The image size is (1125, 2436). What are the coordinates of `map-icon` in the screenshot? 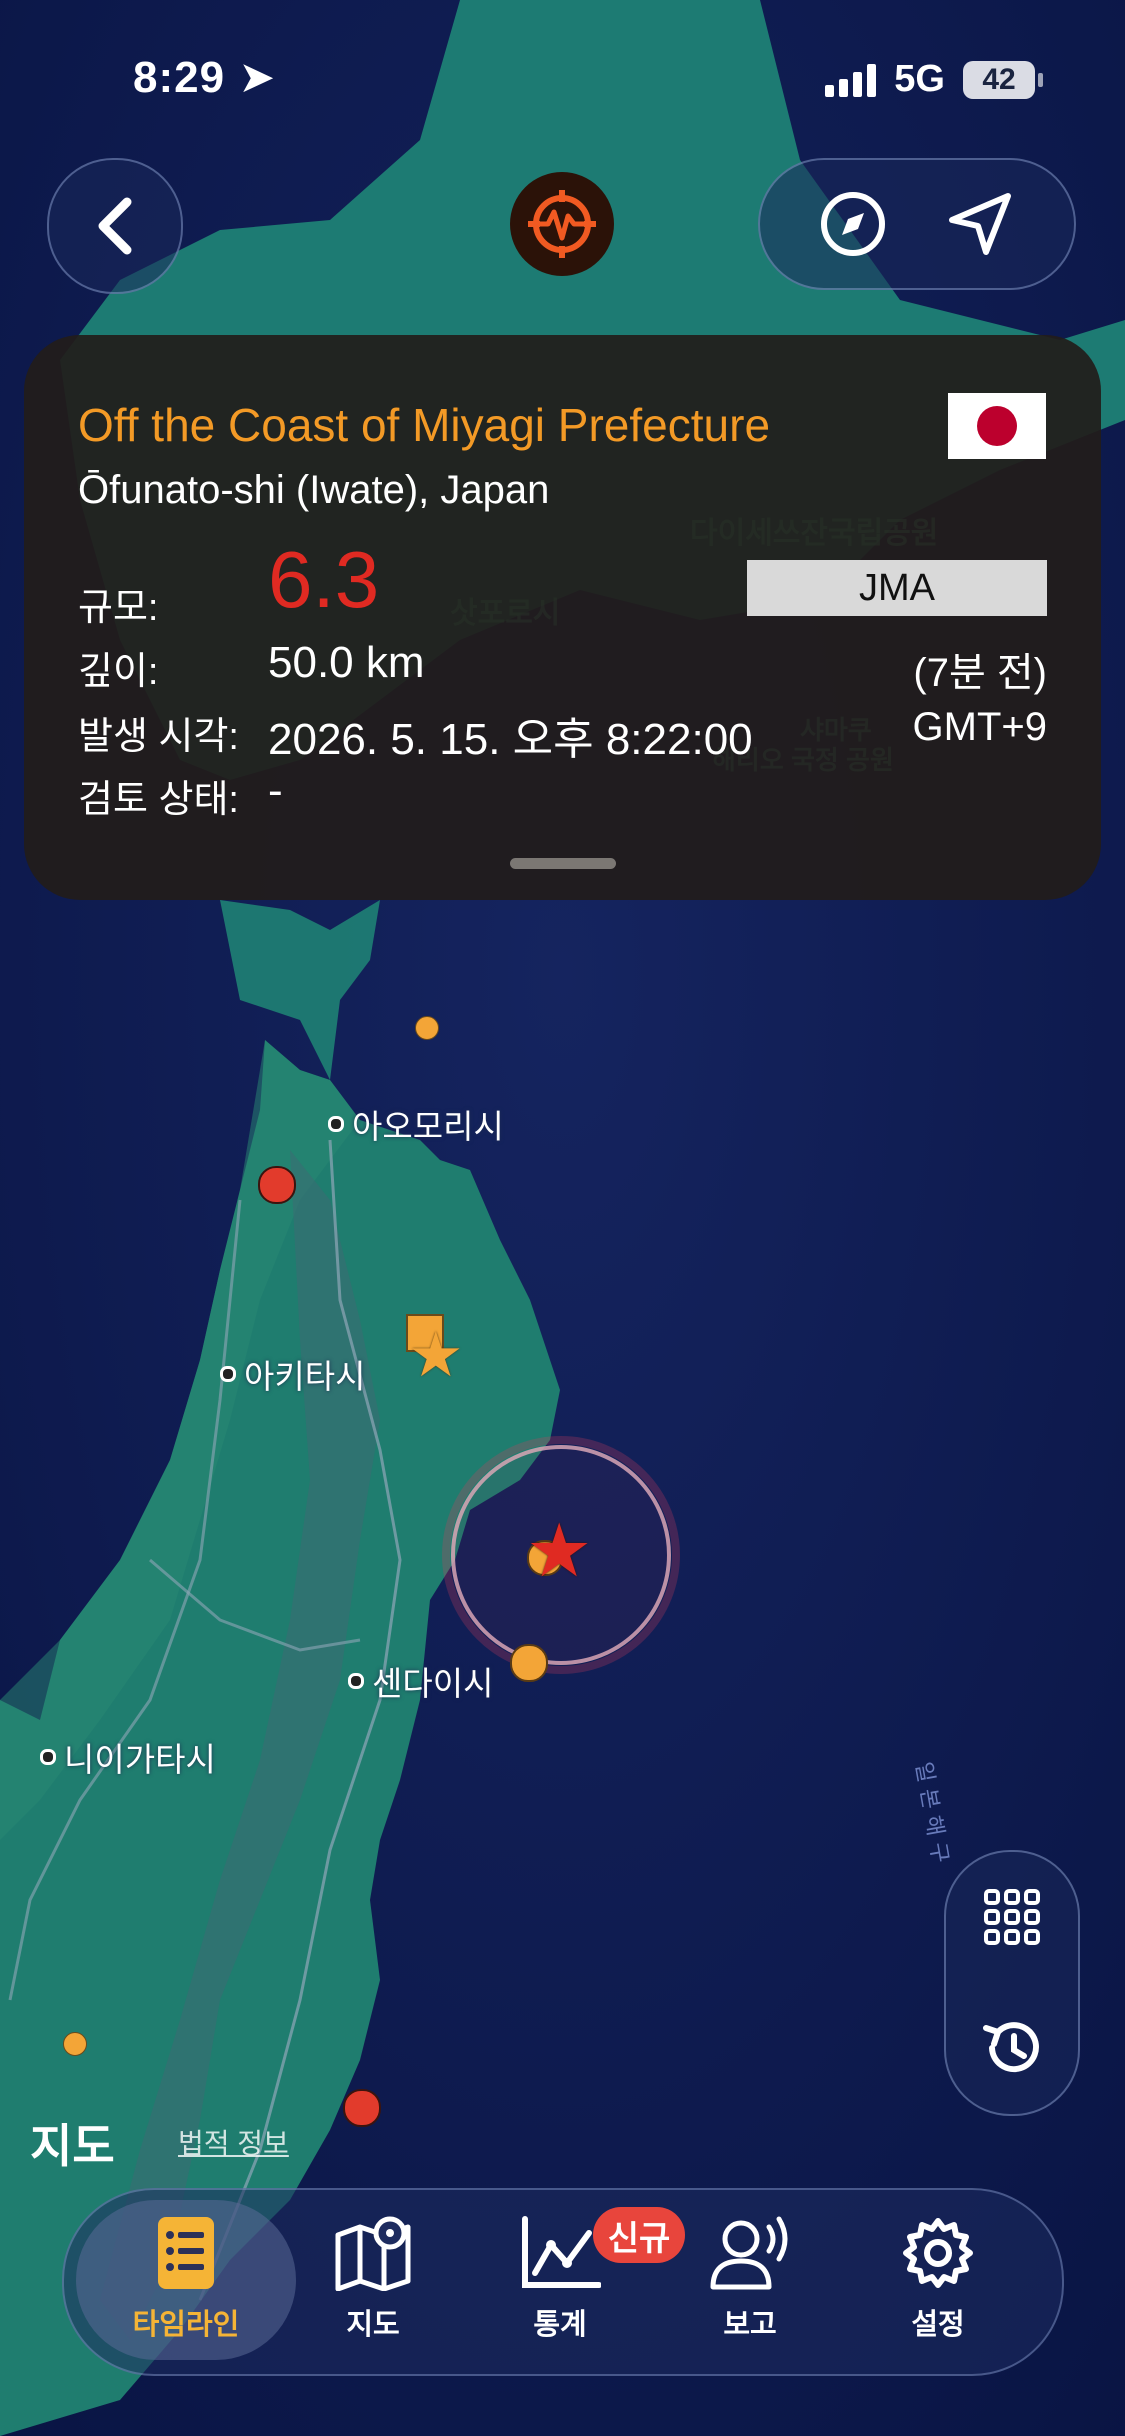 It's located at (373, 2253).